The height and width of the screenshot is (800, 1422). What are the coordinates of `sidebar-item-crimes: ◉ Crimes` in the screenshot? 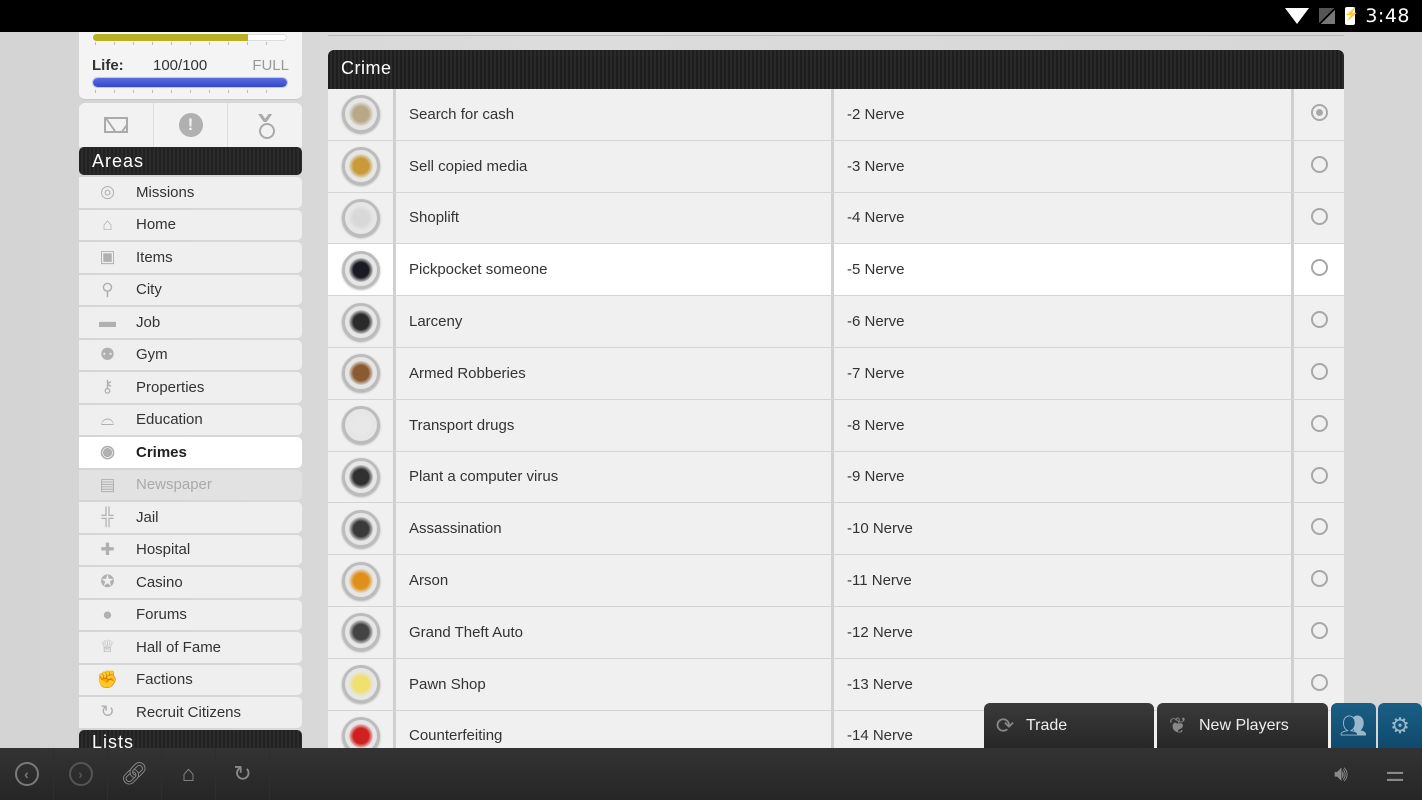 It's located at (190, 452).